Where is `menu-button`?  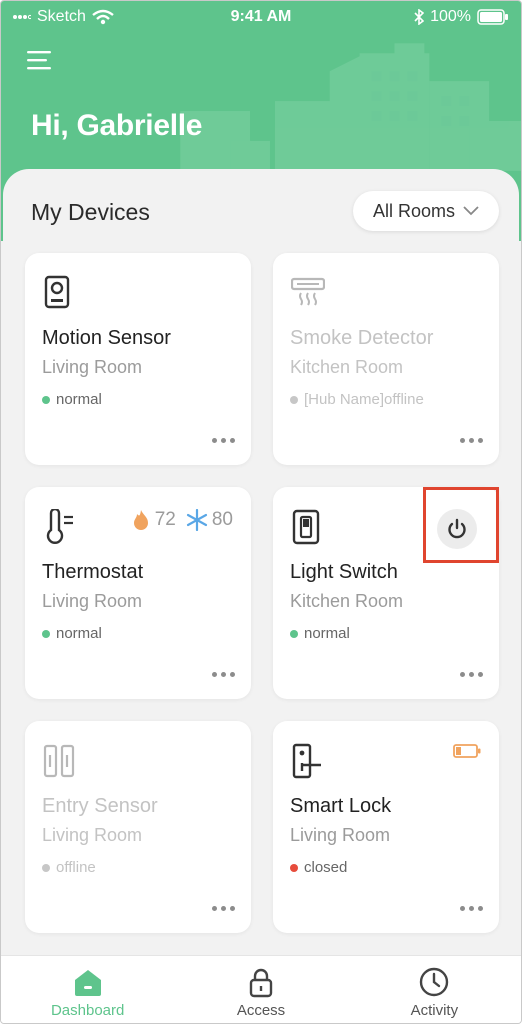 menu-button is located at coordinates (40, 60).